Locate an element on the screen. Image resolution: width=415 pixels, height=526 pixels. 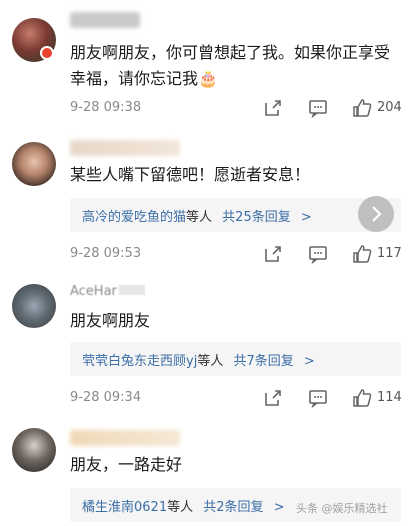
timestamp: 9-28 09:34 is located at coordinates (106, 397).